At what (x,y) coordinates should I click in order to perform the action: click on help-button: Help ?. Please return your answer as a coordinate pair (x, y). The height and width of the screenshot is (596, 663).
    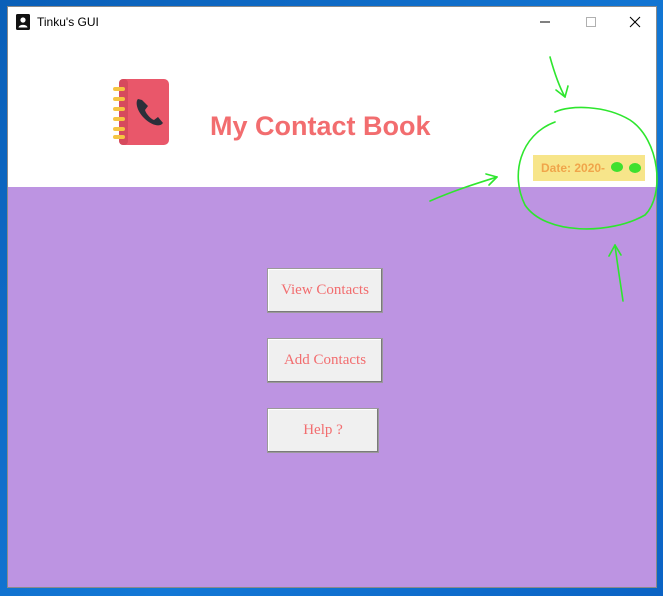
    Looking at the image, I should click on (323, 430).